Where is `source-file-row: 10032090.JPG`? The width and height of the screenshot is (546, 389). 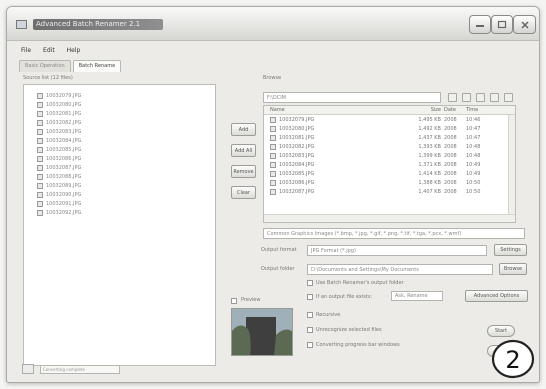 source-file-row: 10032090.JPG is located at coordinates (119, 194).